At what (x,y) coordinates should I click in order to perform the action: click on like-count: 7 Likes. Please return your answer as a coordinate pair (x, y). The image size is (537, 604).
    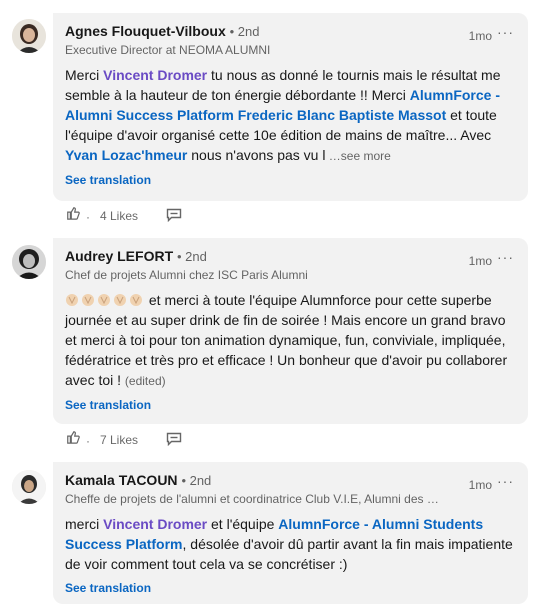
    Looking at the image, I should click on (119, 440).